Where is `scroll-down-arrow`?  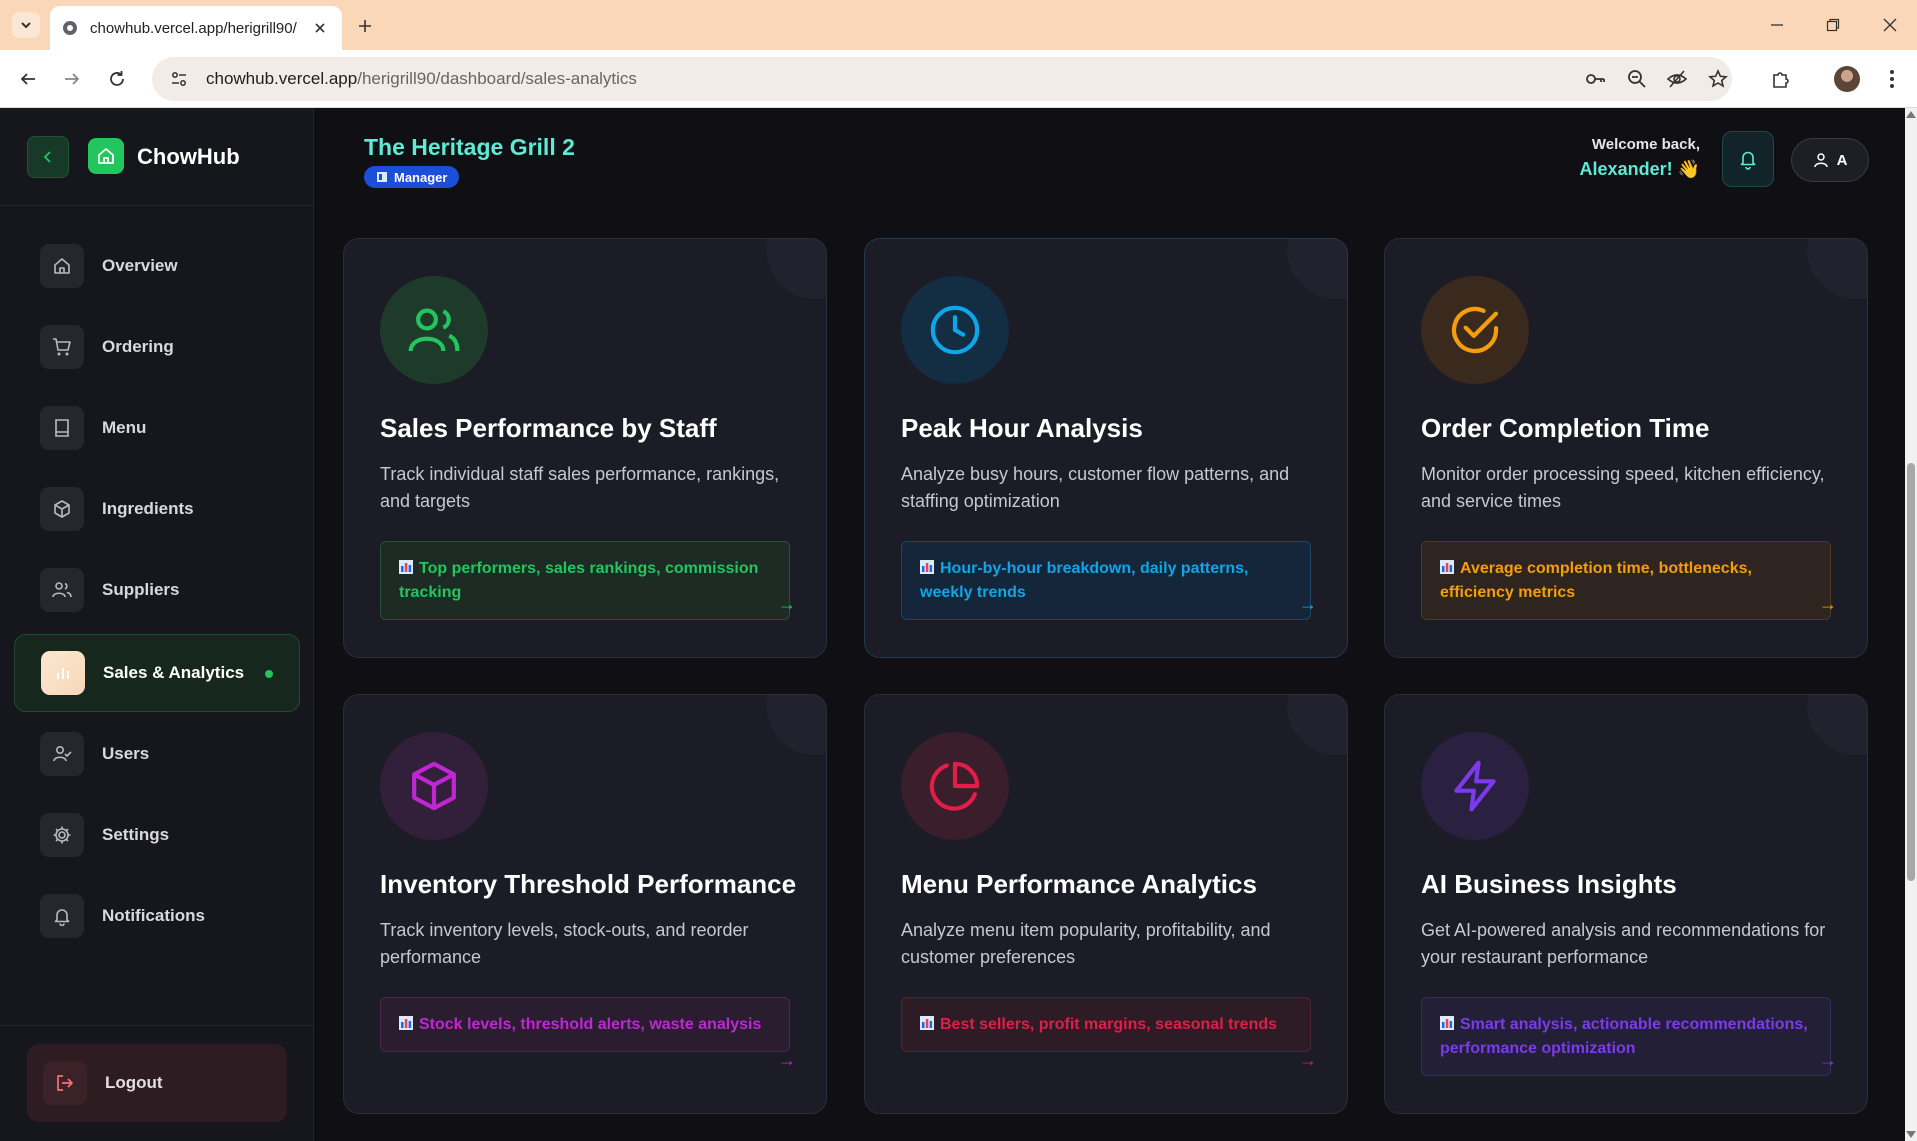 scroll-down-arrow is located at coordinates (1911, 1134).